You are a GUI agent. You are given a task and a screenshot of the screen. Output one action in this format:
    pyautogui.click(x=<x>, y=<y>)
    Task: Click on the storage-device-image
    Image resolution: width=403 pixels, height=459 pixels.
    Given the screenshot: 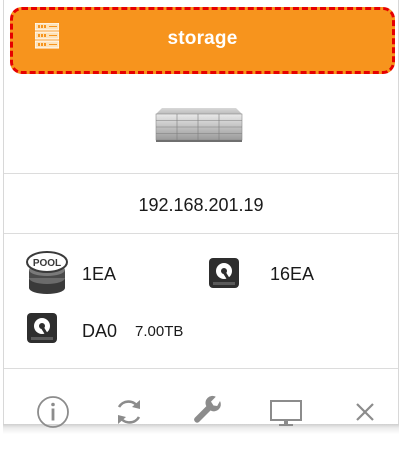 What is the action you would take?
    pyautogui.click(x=199, y=125)
    